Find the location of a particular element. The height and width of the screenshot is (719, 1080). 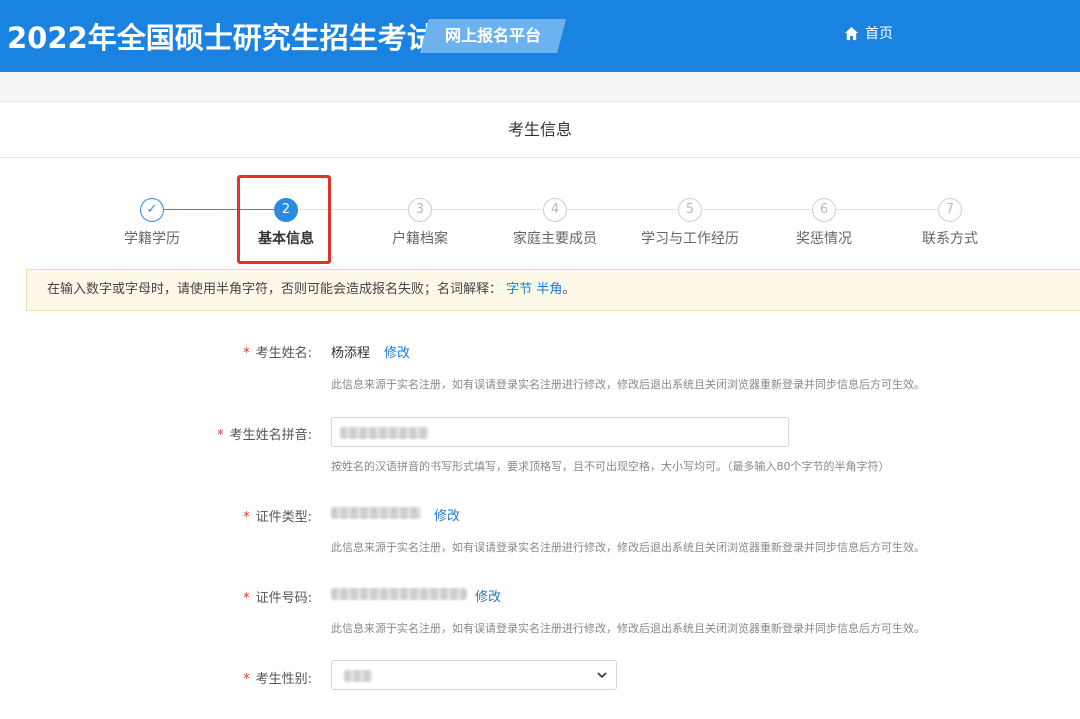

step-label: 户籍档案 is located at coordinates (420, 239).